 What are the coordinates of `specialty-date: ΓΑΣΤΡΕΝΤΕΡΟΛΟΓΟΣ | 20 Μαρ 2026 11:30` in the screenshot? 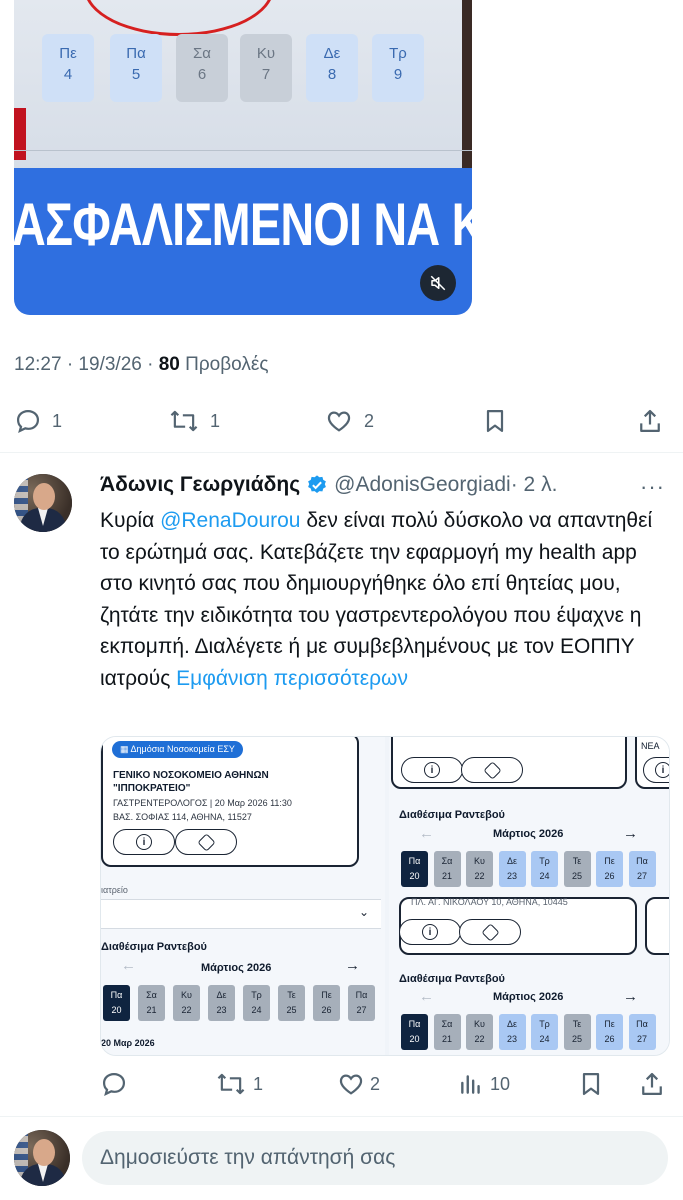 It's located at (202, 803).